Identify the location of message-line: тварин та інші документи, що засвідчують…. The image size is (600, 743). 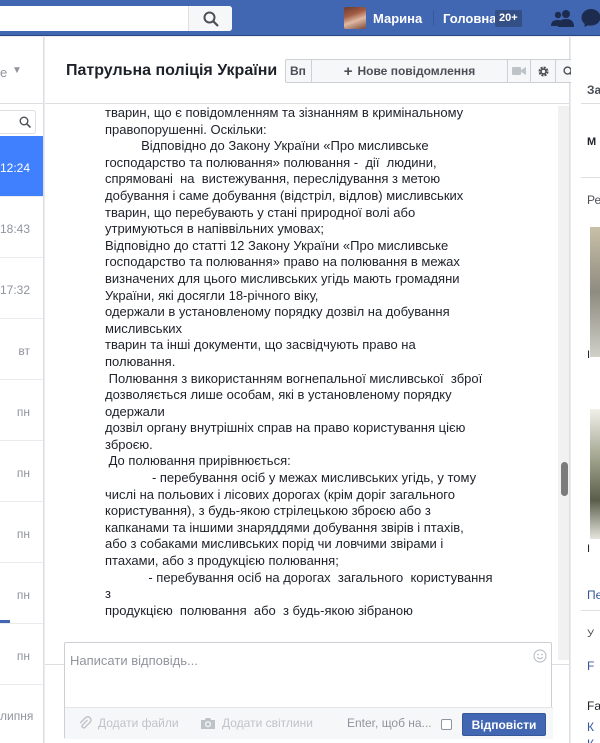
(260, 345).